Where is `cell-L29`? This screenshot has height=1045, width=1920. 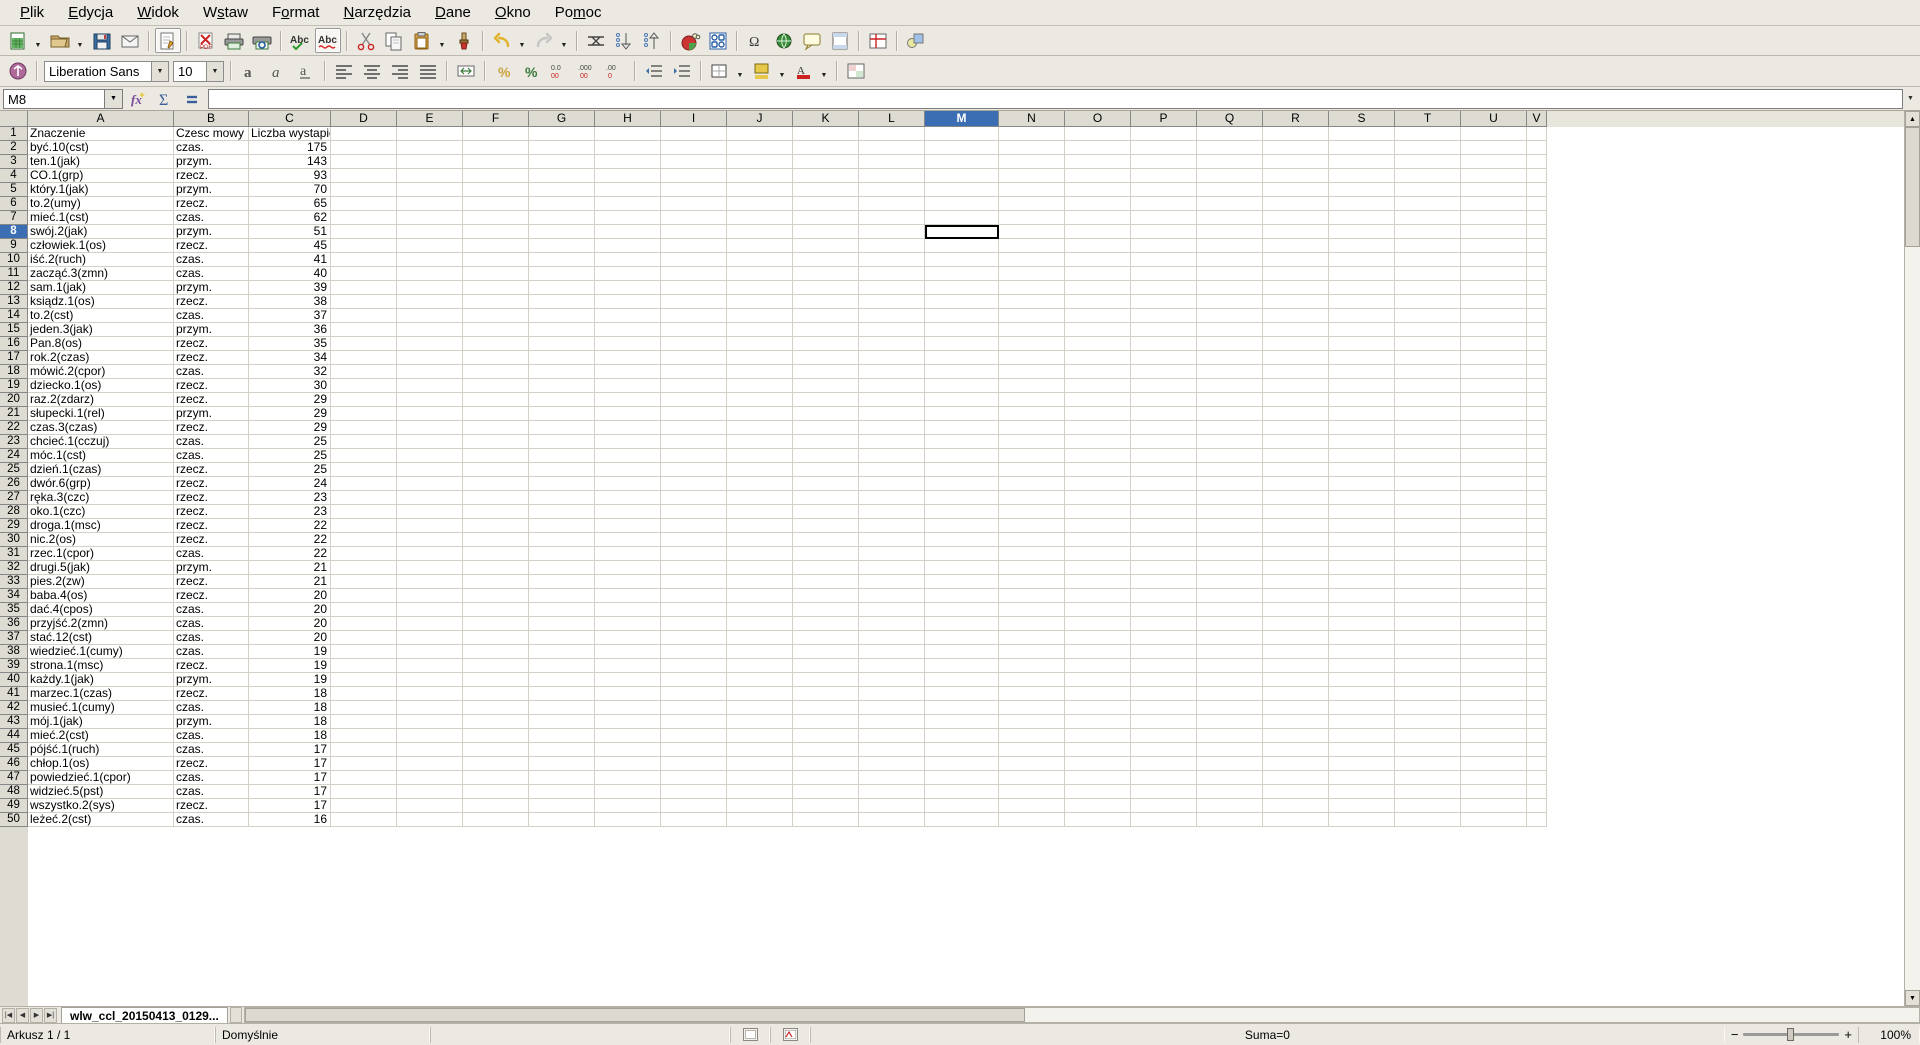
cell-L29 is located at coordinates (892, 526).